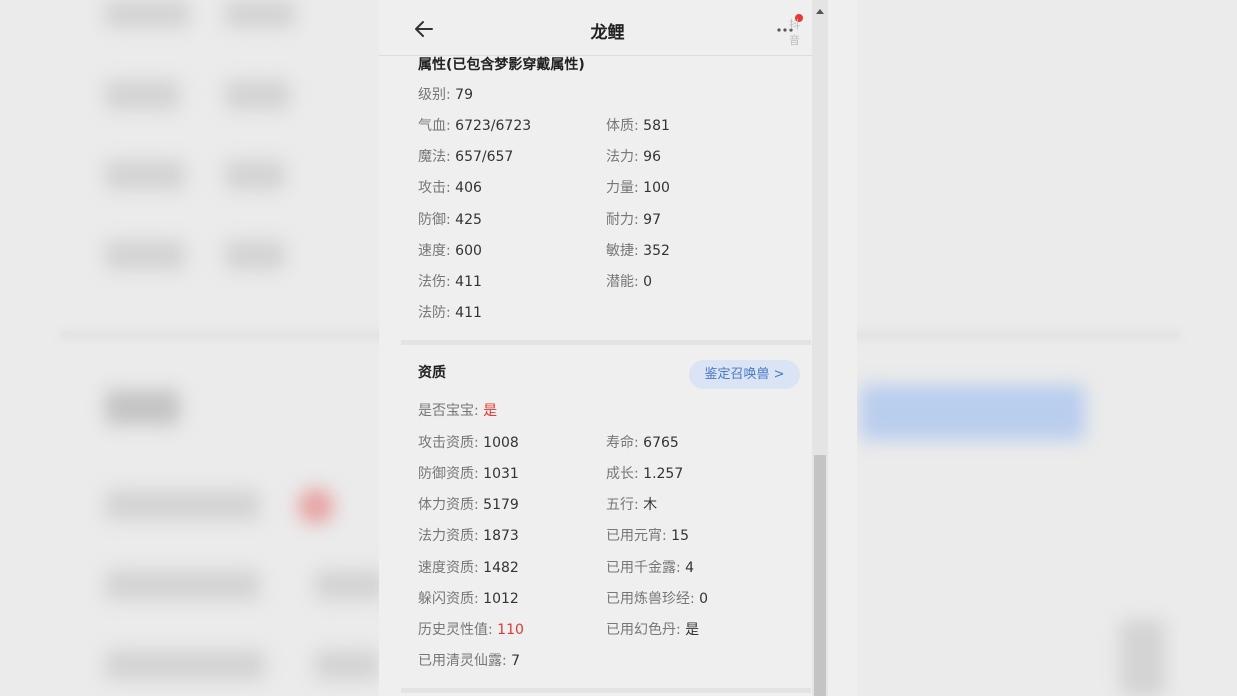  I want to click on aptitude-row: 已用幻色丹: 是, so click(653, 630).